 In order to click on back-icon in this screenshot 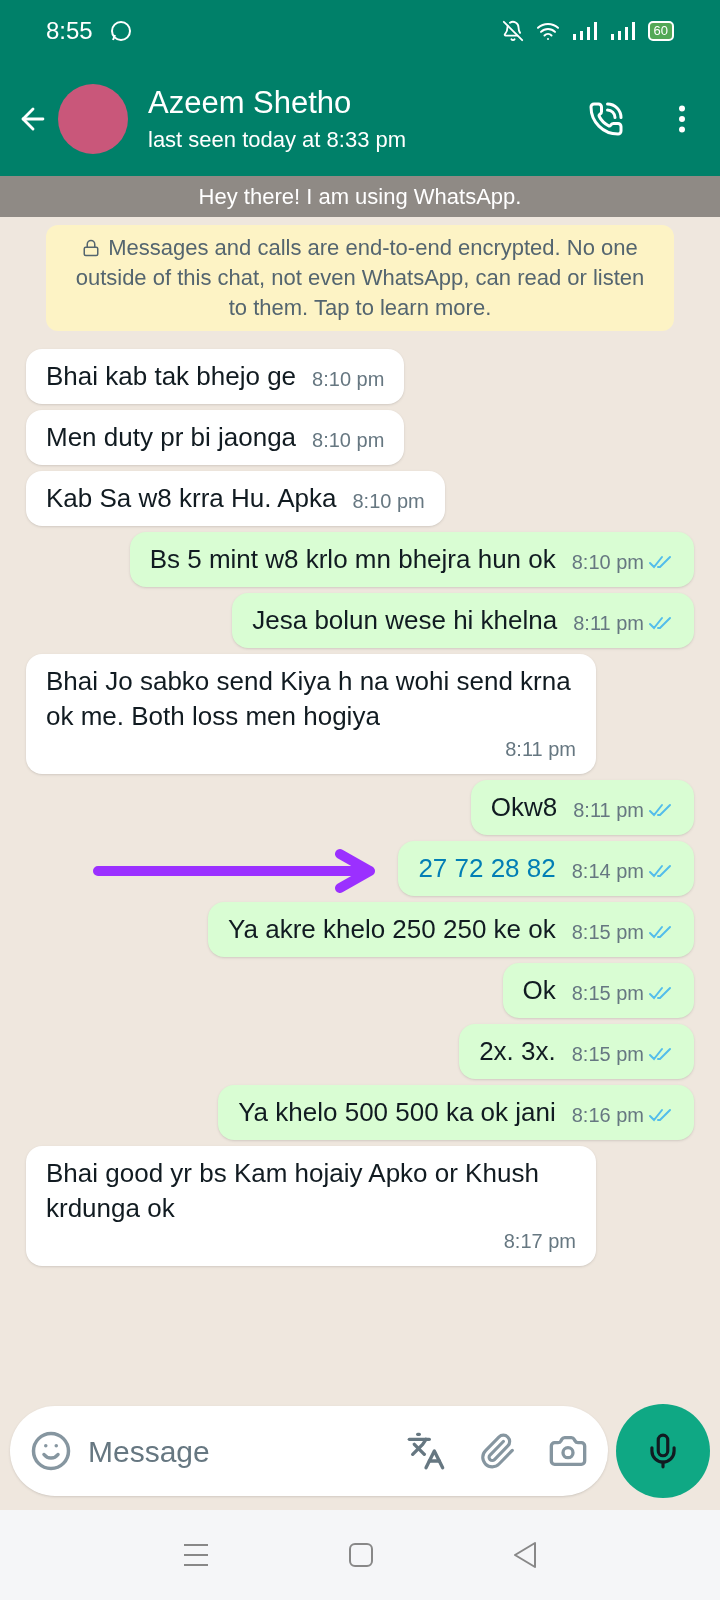, I will do `click(525, 1555)`.